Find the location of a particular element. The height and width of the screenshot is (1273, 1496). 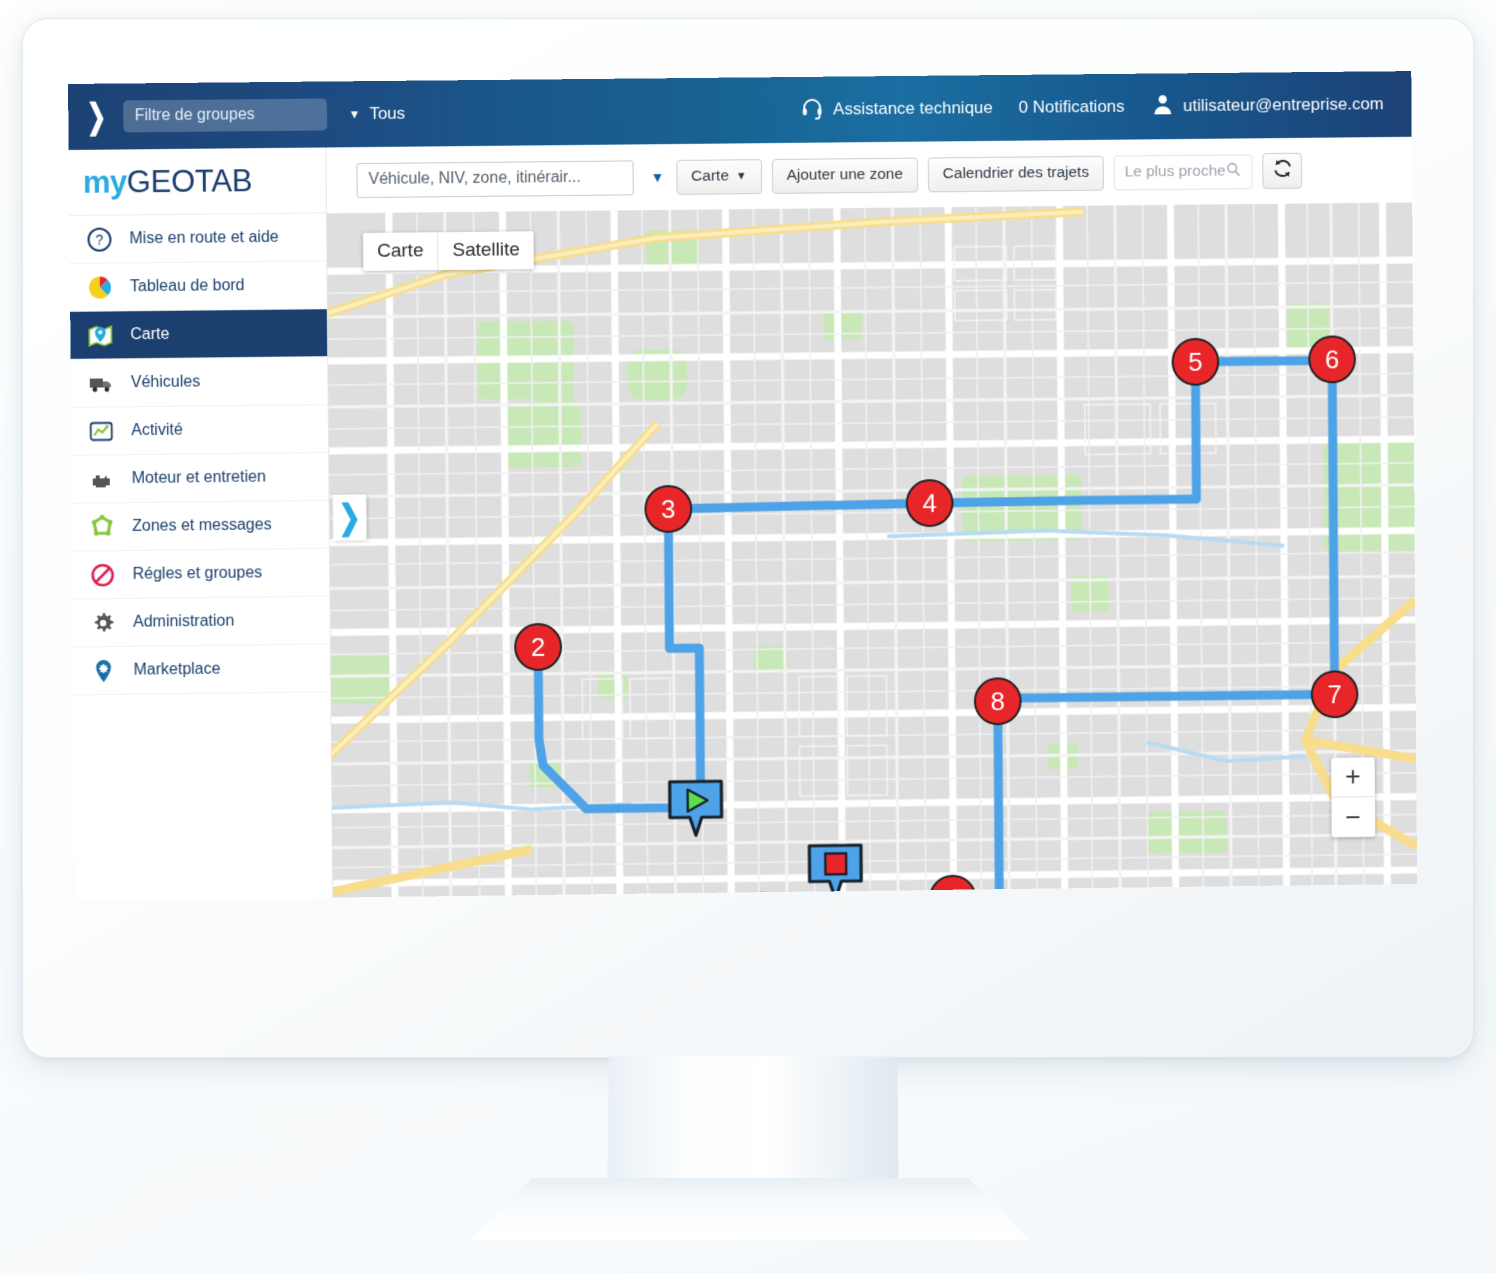

map-type-tab-carte: Carte is located at coordinates (400, 251).